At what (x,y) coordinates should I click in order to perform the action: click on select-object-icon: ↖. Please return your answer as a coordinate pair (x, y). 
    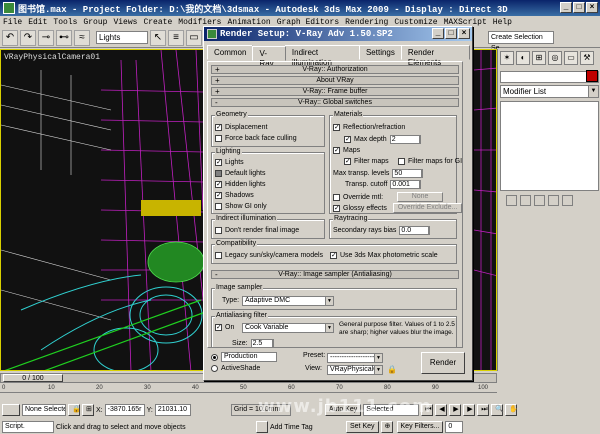
    Looking at the image, I should click on (158, 37).